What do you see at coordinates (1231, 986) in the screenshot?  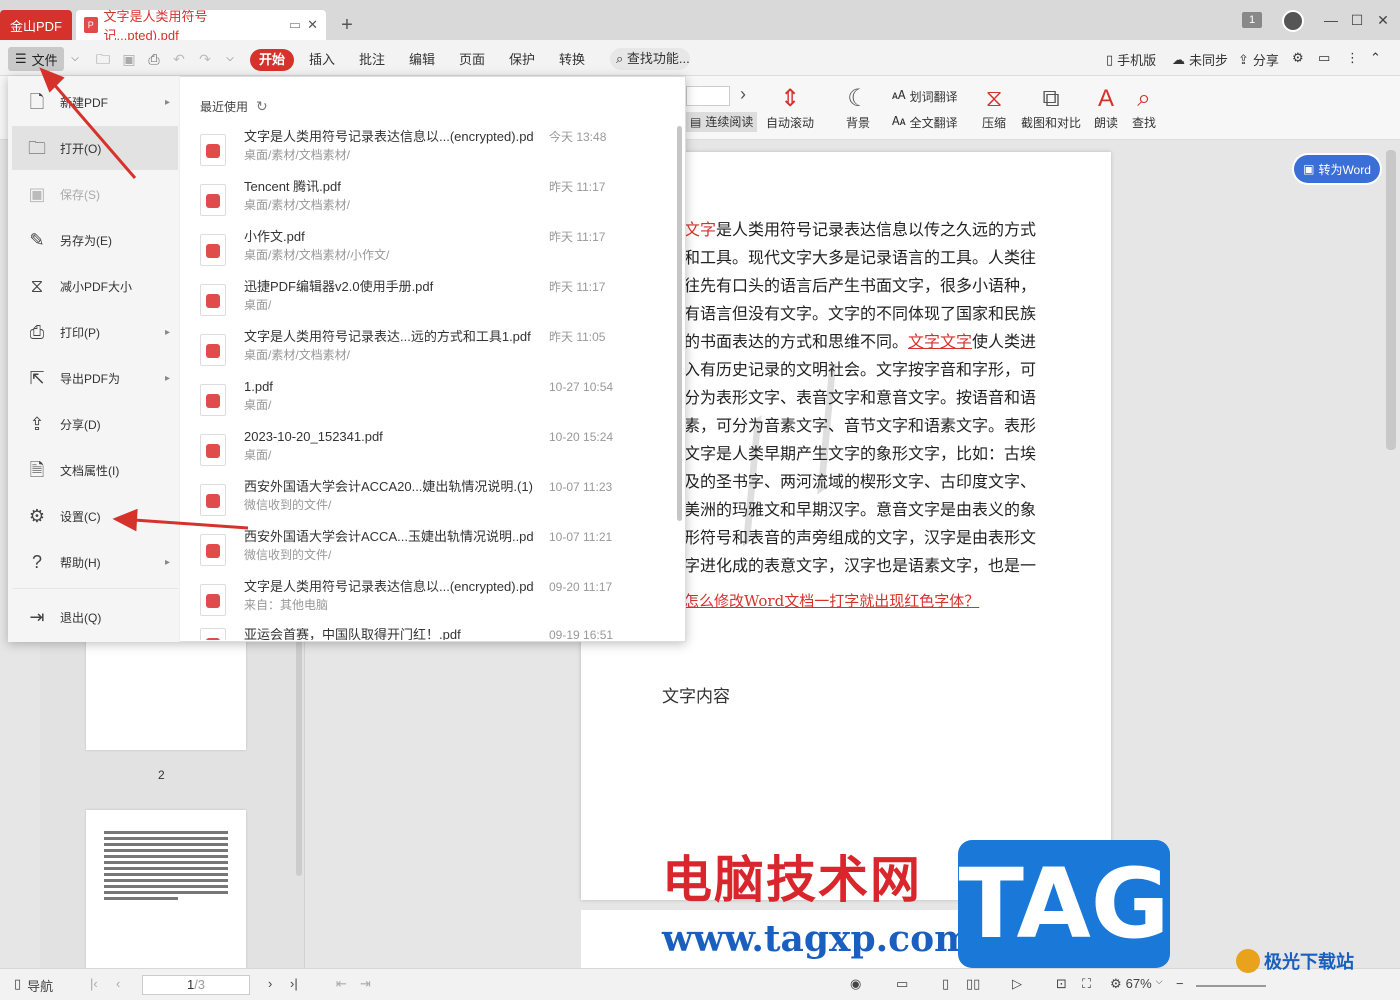 I see `zoom-slider` at bounding box center [1231, 986].